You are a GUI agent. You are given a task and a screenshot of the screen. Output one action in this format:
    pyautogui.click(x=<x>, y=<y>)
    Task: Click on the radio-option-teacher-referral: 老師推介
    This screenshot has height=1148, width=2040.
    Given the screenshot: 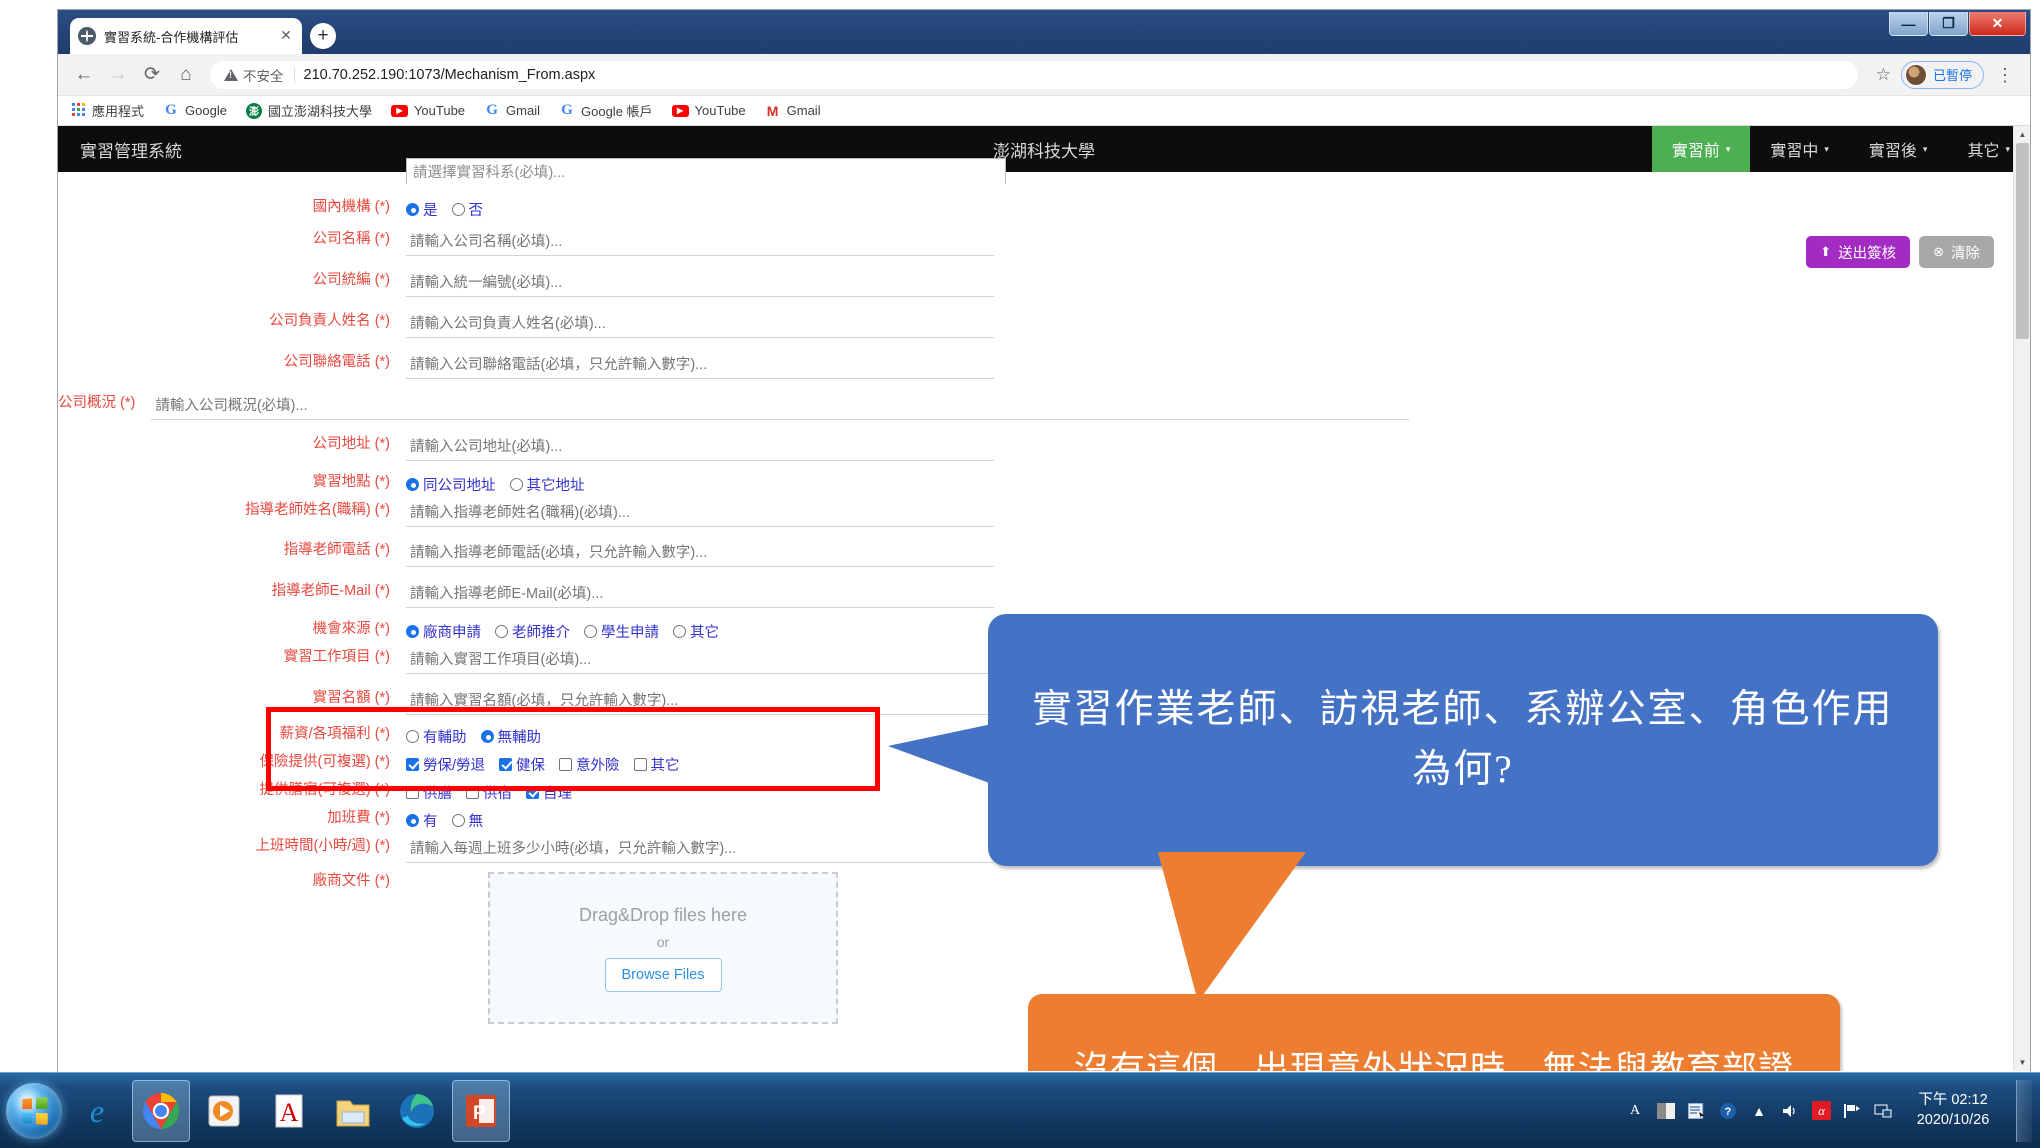 What is the action you would take?
    pyautogui.click(x=532, y=631)
    